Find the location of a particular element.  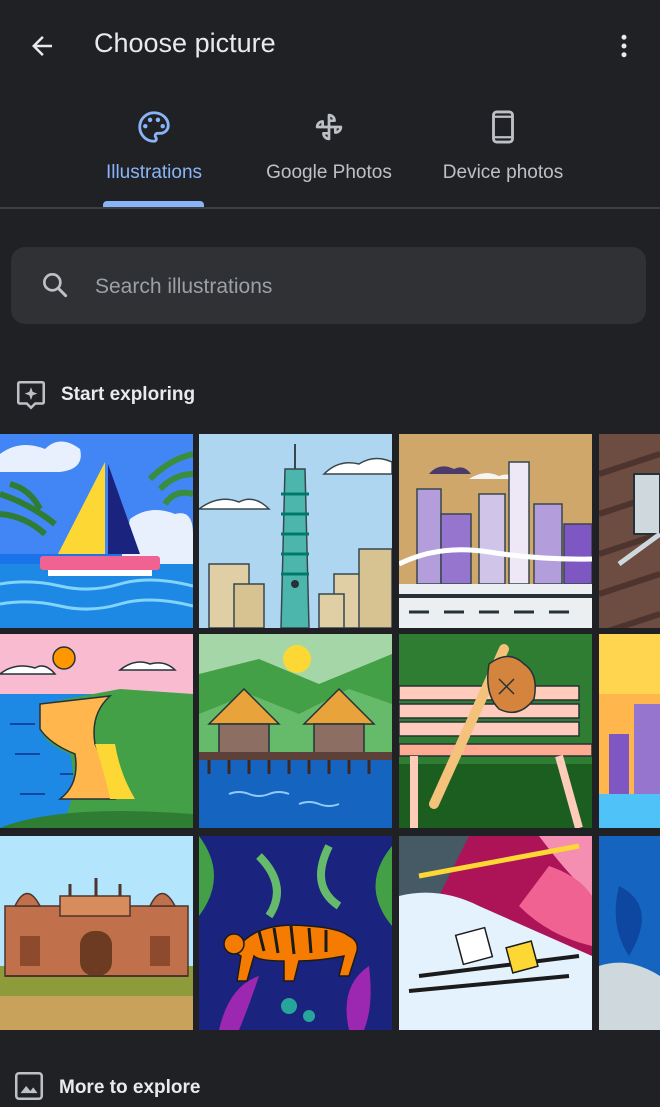

active-tab-indicator is located at coordinates (153, 204).